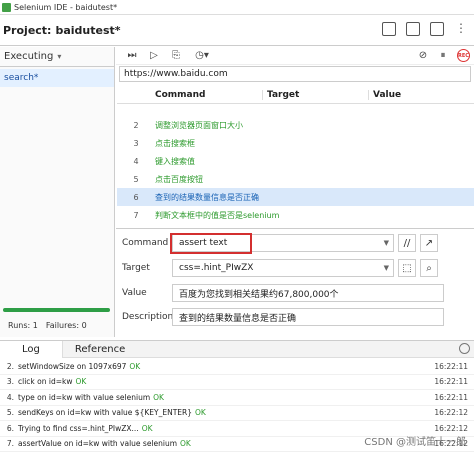 This screenshot has height=452, width=474. Describe the element at coordinates (308, 317) in the screenshot. I see `description-input: 查到的结果数量信息是否正确` at that location.